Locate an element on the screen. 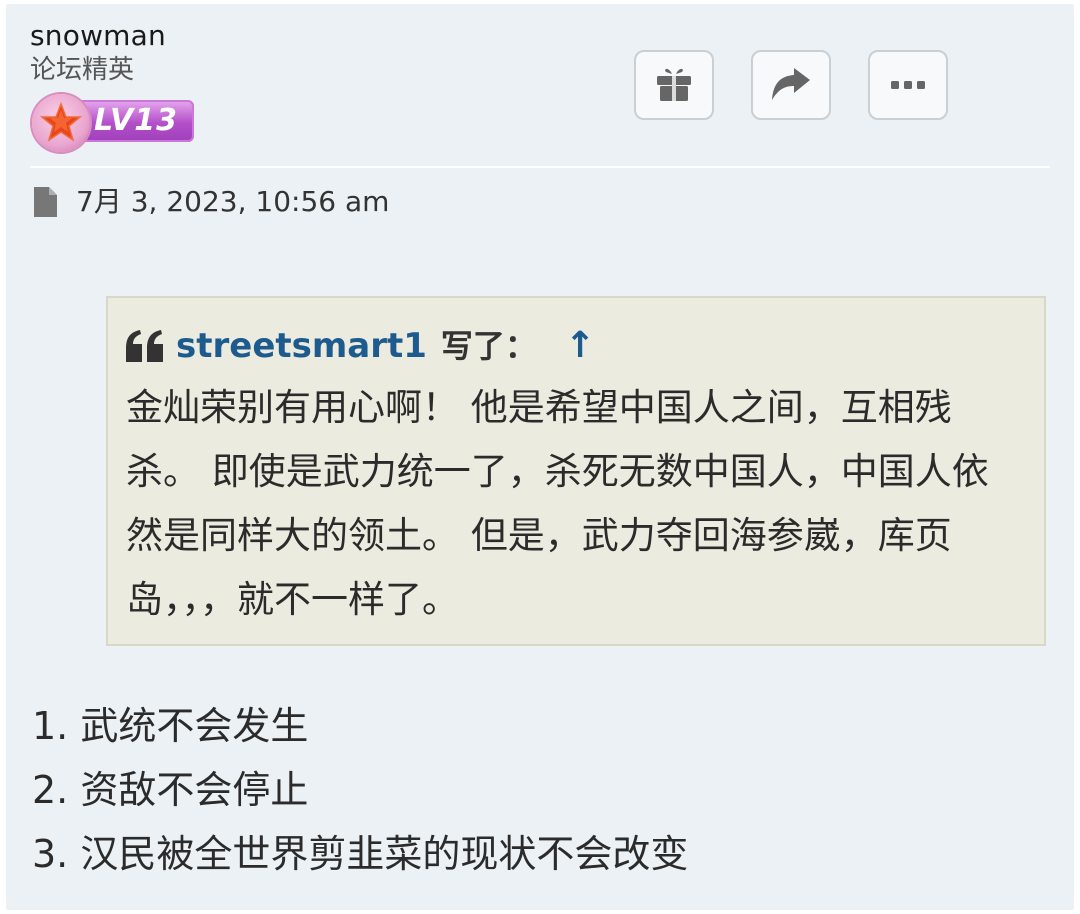 The width and height of the screenshot is (1080, 914). jump-to-post-arrow: ↑ is located at coordinates (580, 346).